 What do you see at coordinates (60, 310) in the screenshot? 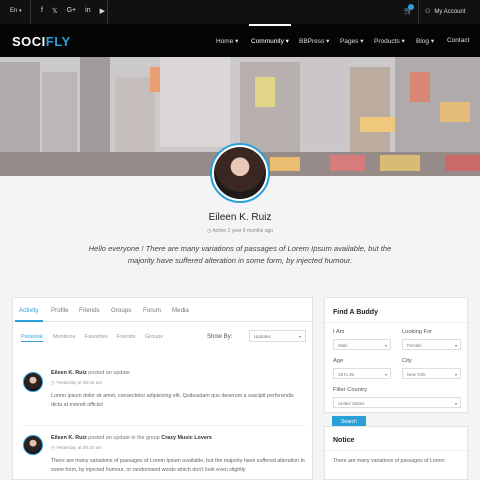
I see `tab-profile: Profile` at bounding box center [60, 310].